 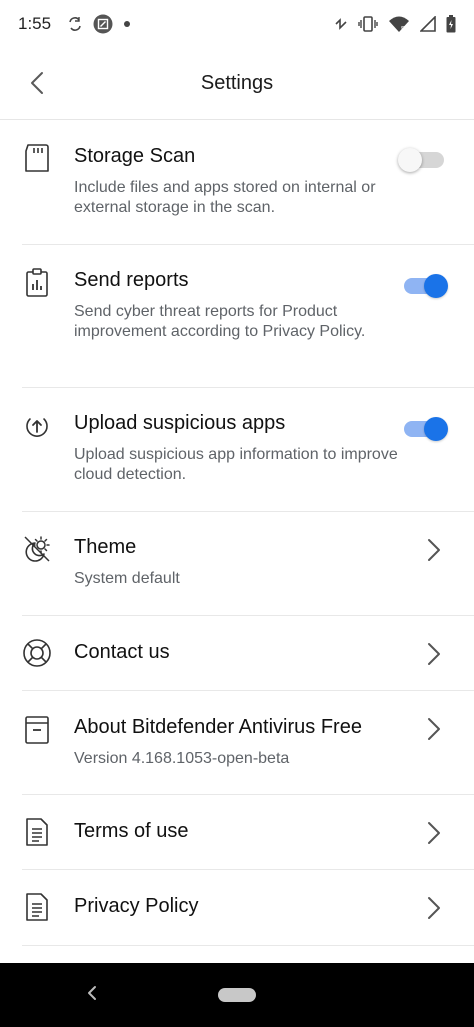 I want to click on nav-back-icon, so click(x=92, y=995).